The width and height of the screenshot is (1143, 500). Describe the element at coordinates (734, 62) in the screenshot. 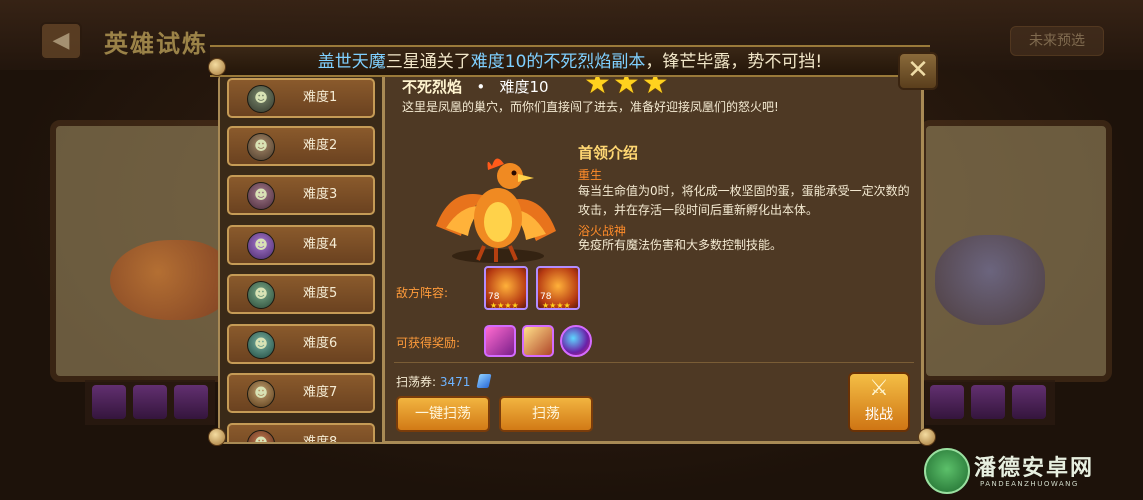

I see `banner-text: ，锋芒毕露，势不可挡!` at that location.